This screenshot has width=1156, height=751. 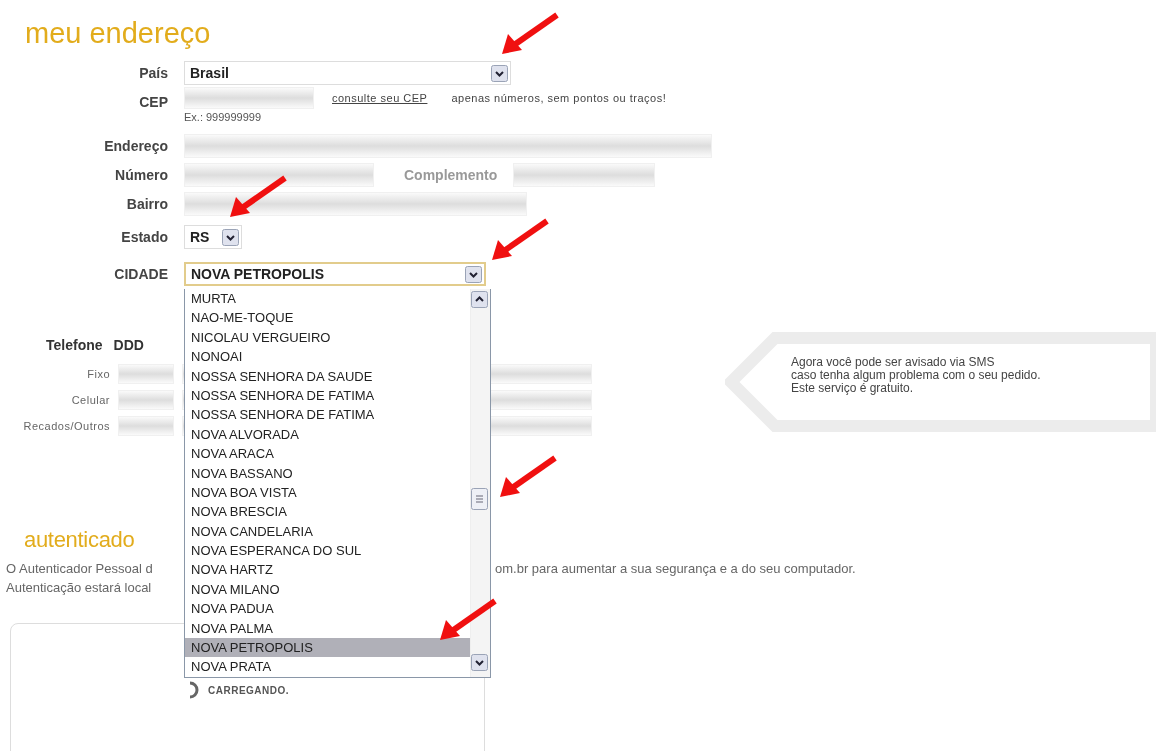 What do you see at coordinates (146, 204) in the screenshot?
I see `field-label: Bairro` at bounding box center [146, 204].